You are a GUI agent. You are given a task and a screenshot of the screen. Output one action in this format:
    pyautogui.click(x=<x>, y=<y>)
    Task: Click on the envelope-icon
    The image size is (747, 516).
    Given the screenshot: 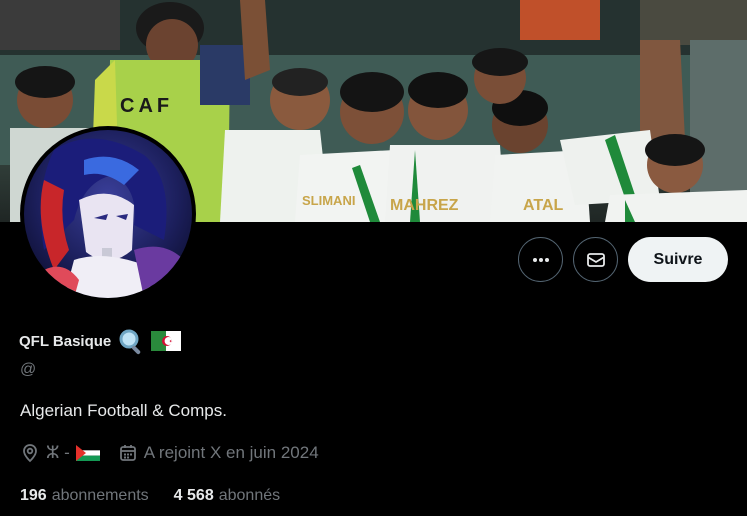 What is the action you would take?
    pyautogui.click(x=595, y=259)
    